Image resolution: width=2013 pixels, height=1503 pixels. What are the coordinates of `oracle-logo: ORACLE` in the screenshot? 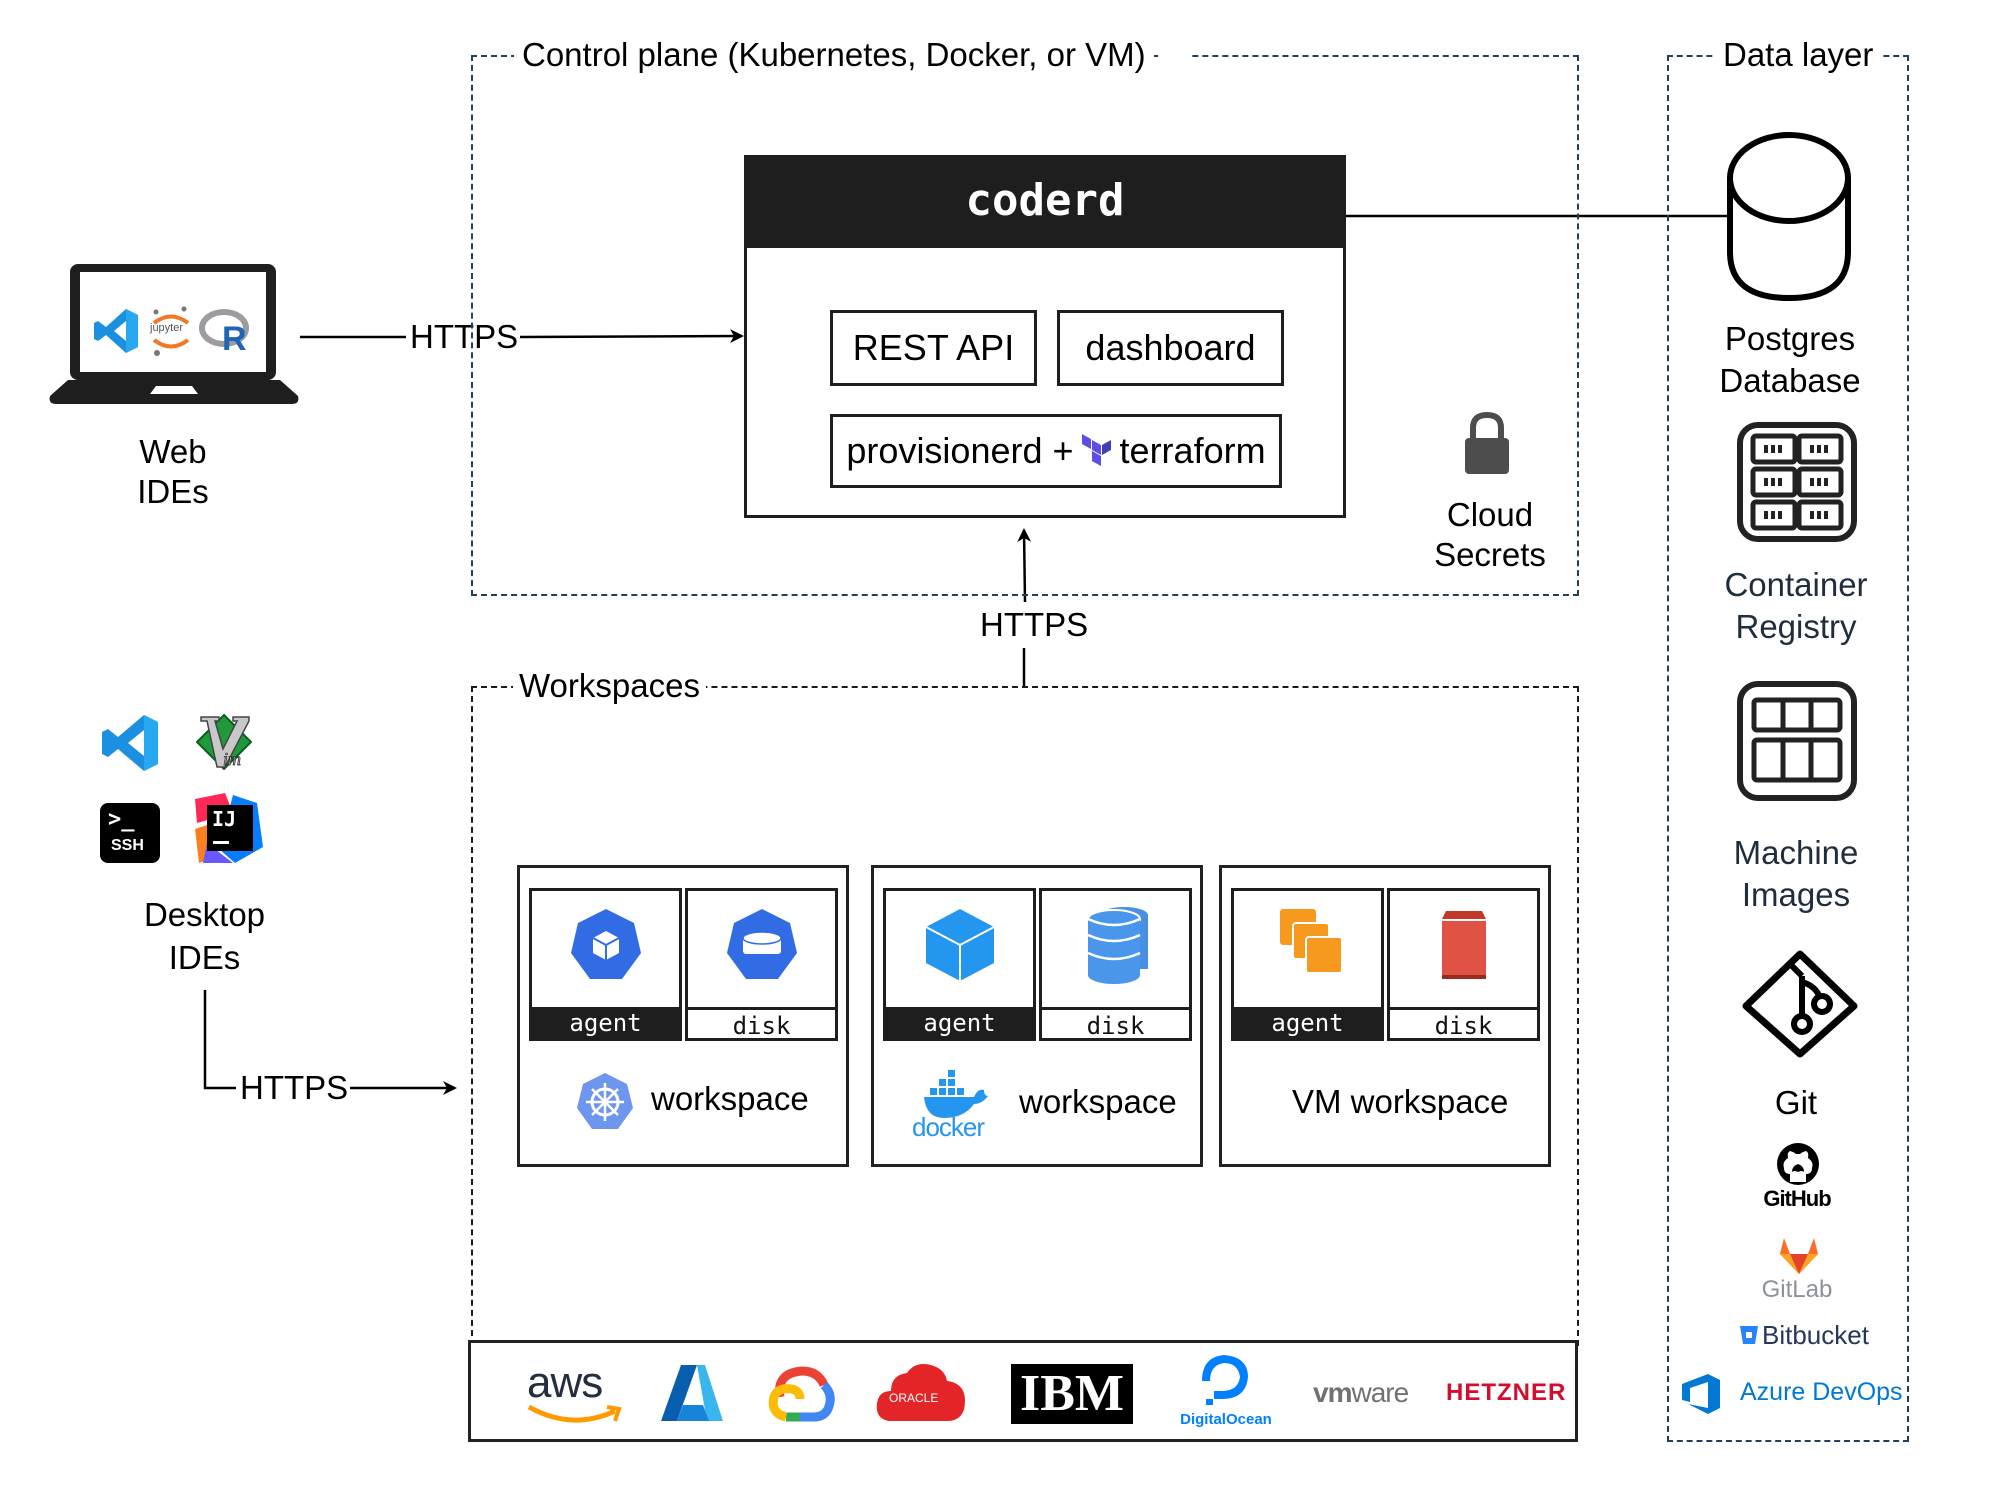 It's located at (921, 1394).